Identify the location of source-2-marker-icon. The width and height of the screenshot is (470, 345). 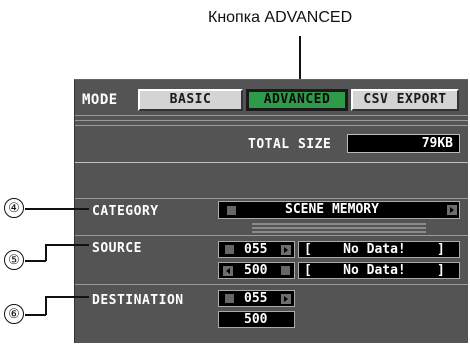
(285, 270).